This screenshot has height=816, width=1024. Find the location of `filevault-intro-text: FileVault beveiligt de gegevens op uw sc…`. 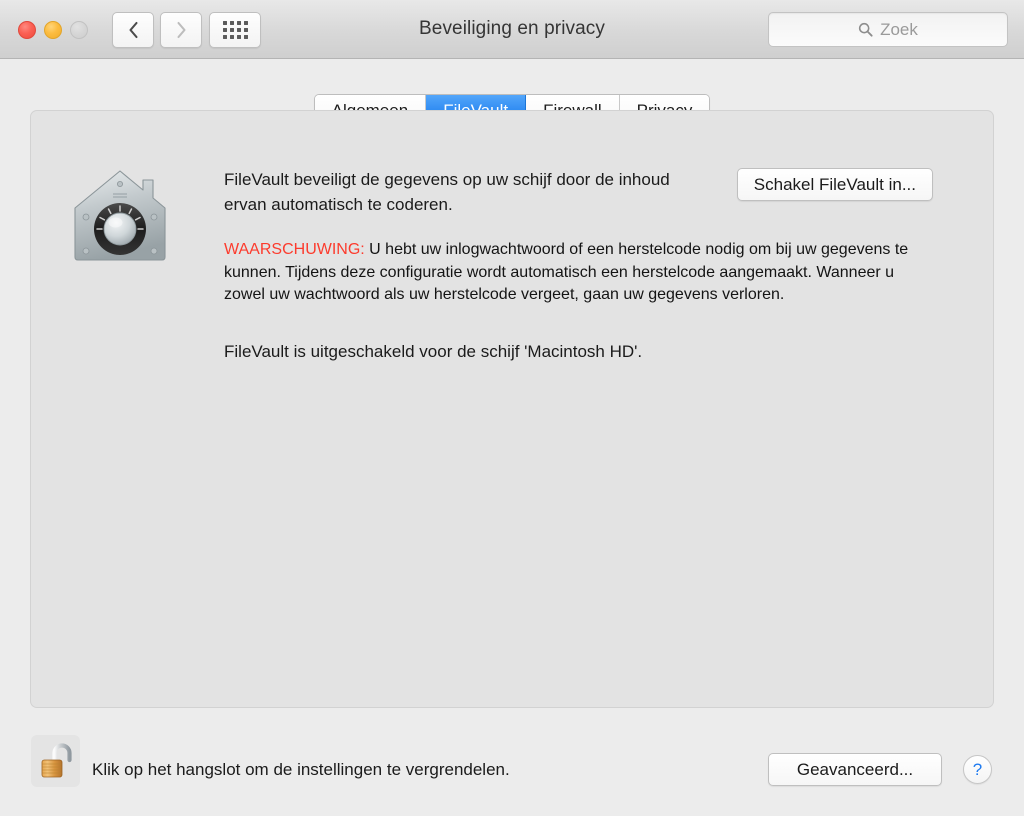

filevault-intro-text: FileVault beveiligt de gegevens op uw sc… is located at coordinates (447, 192).